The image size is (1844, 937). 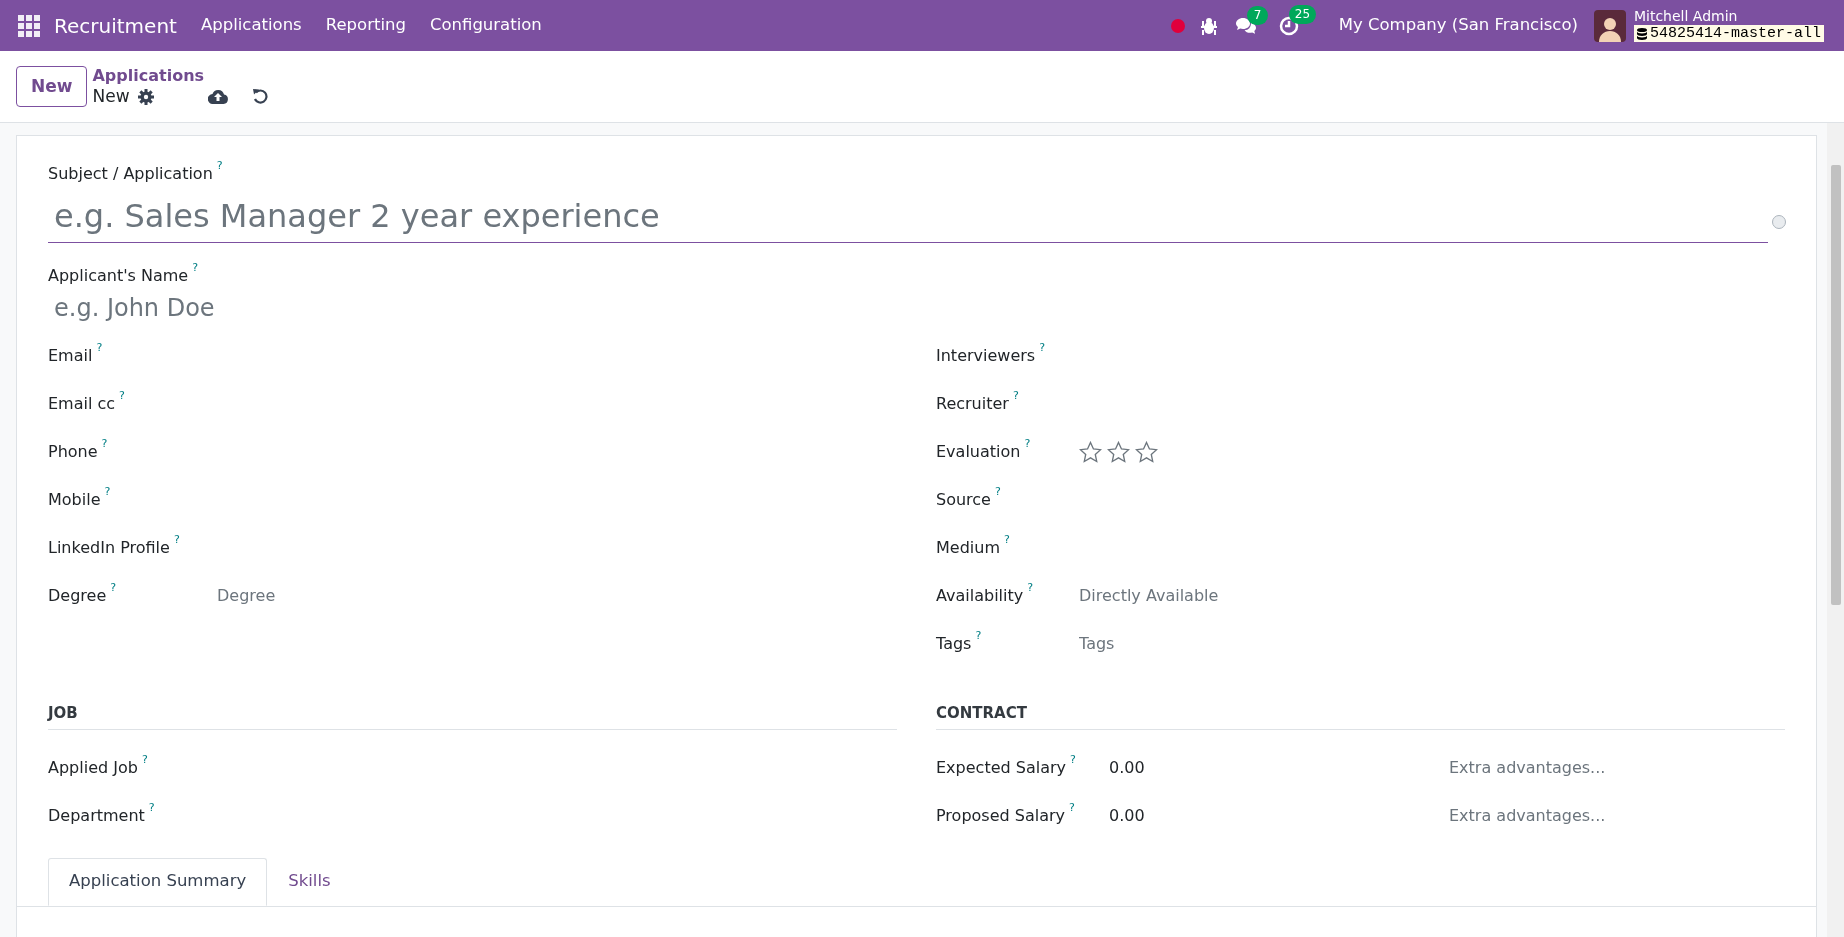 I want to click on form-tab: Application Summary, so click(x=158, y=881).